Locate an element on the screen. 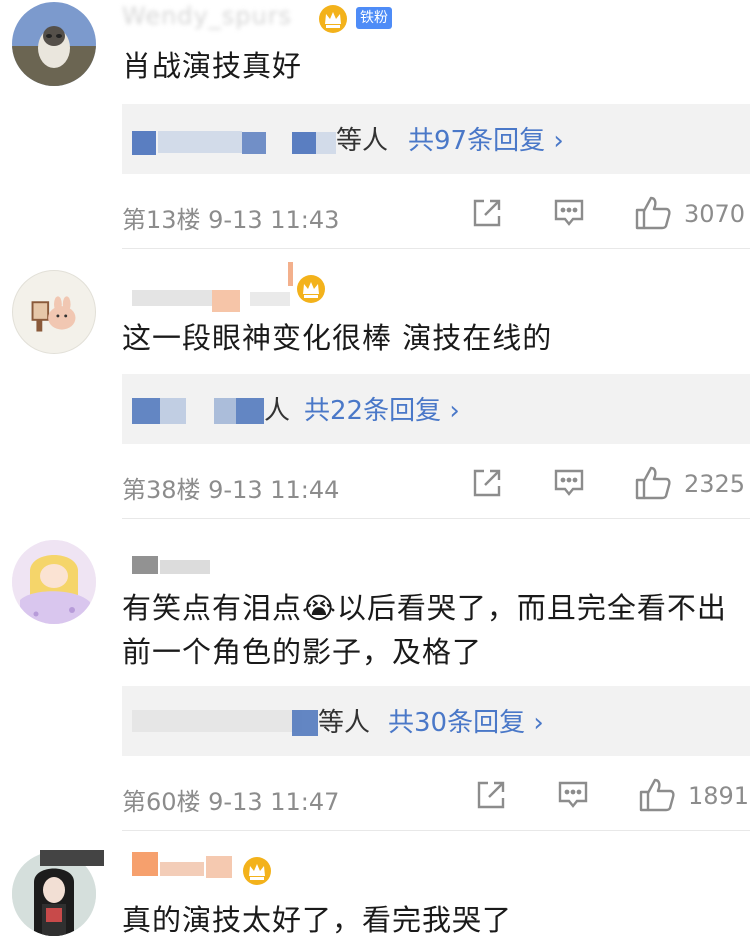 The image size is (750, 949). floor-time: 第60楼 9-13 11:47 is located at coordinates (231, 802).